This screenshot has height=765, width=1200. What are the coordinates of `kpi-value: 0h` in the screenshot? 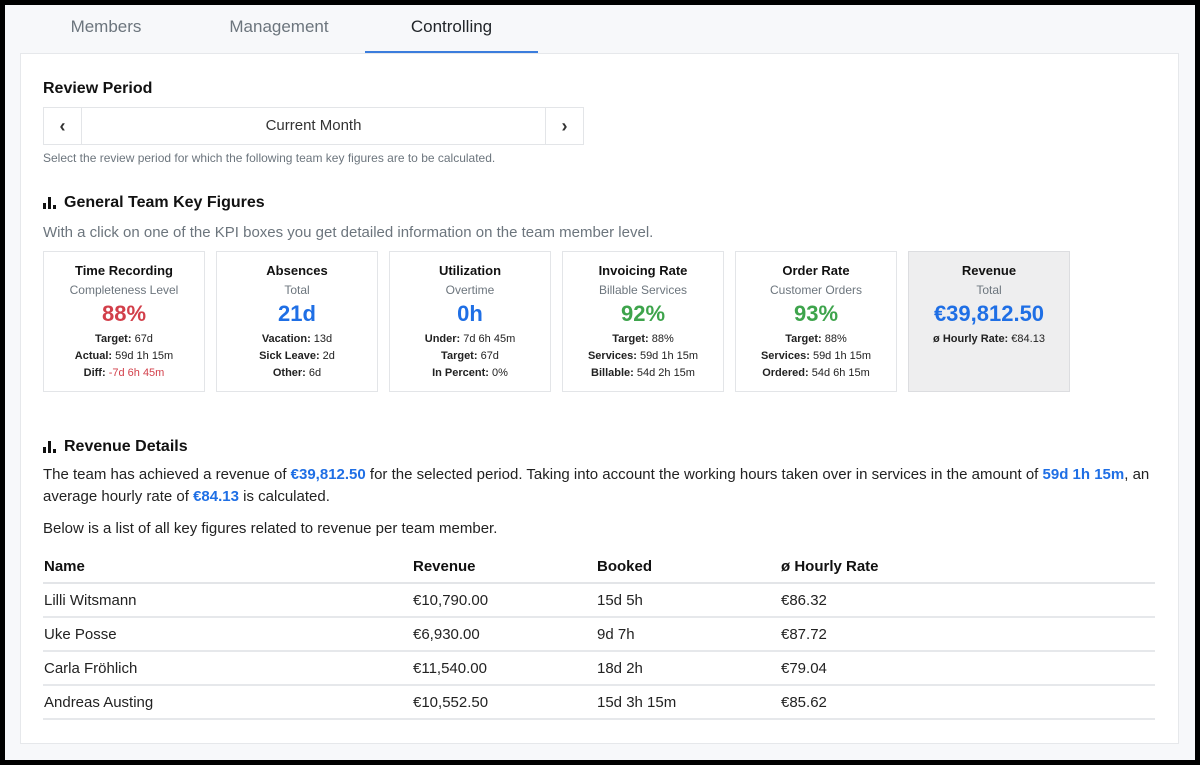 It's located at (470, 313).